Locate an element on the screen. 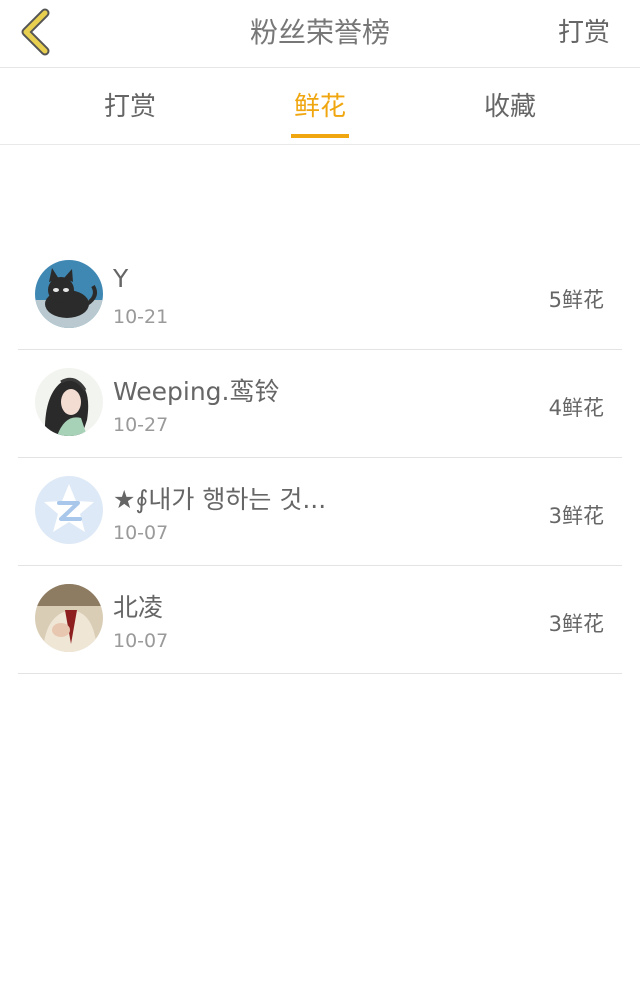 The image size is (640, 1005). title-bar: 粉丝荣誉榜 打赏 is located at coordinates (320, 34).